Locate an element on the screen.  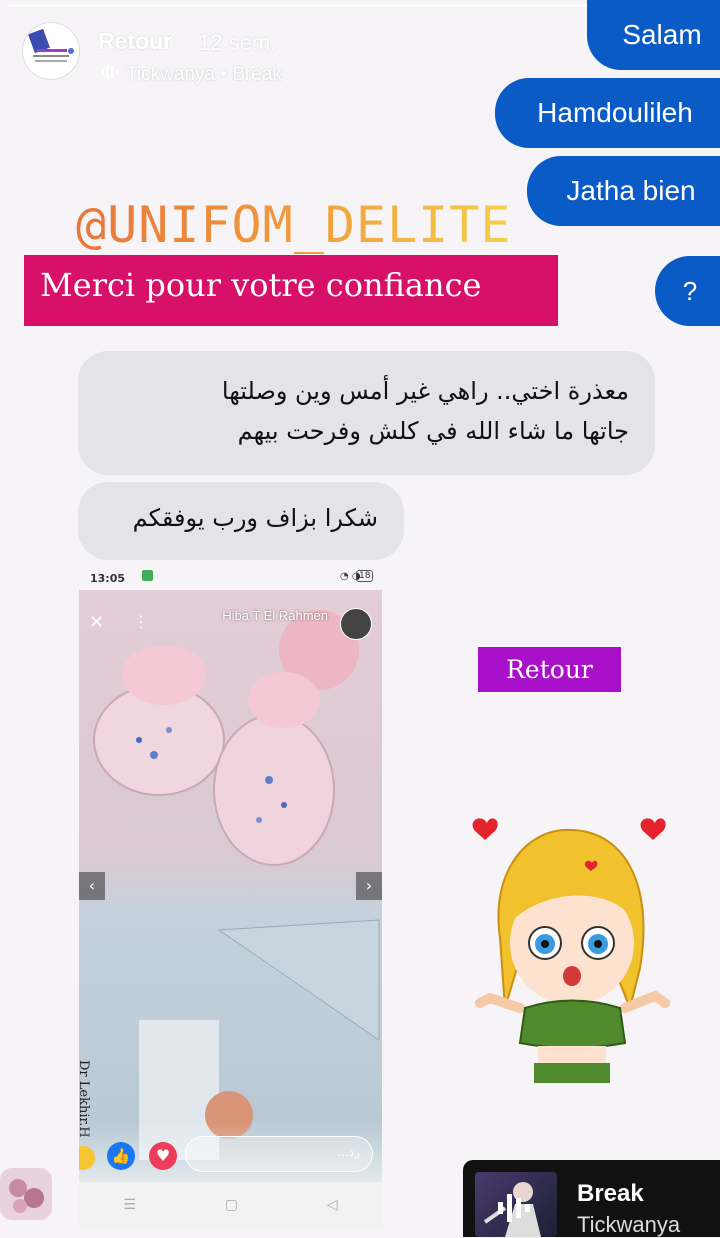
story-author-avatar is located at coordinates (51, 51).